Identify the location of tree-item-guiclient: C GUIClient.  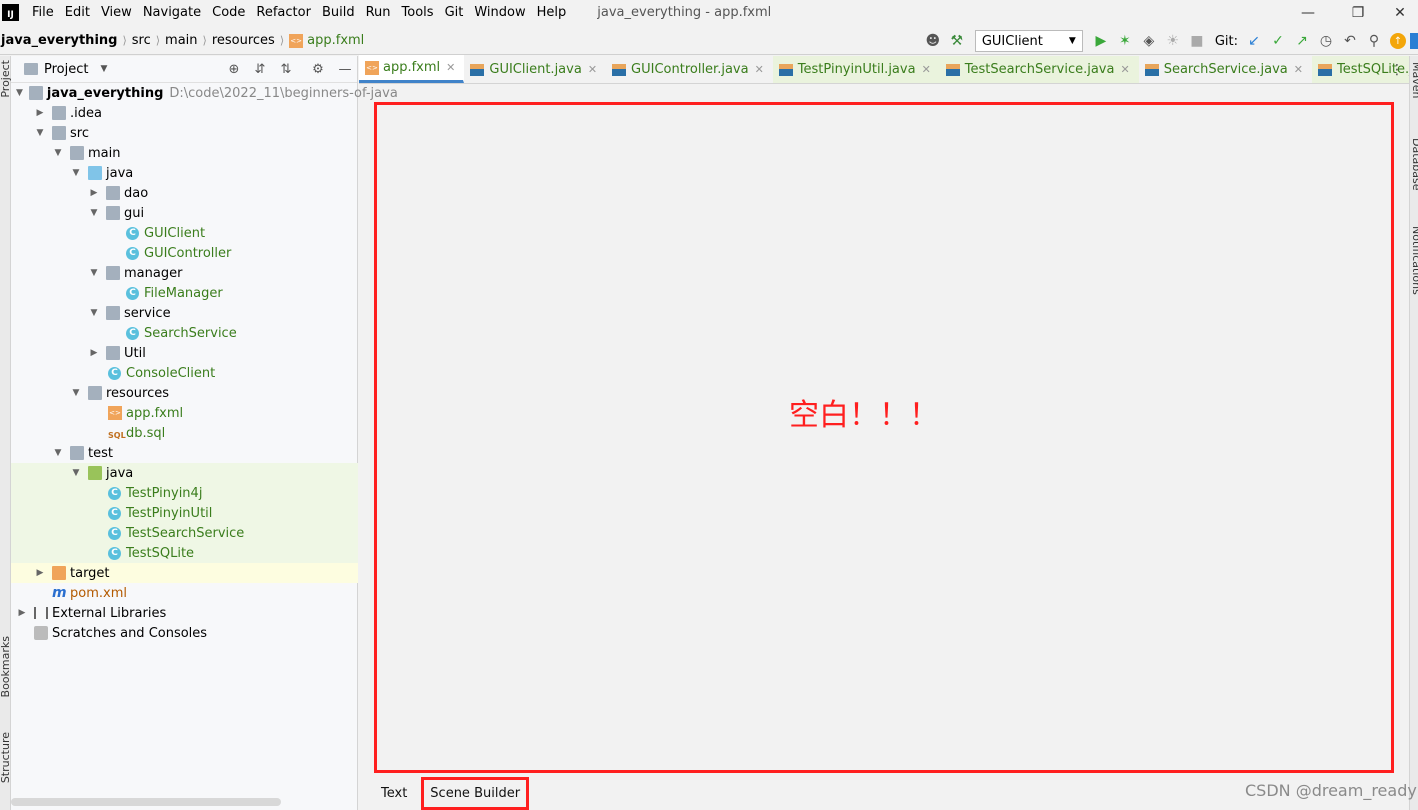
(184, 233).